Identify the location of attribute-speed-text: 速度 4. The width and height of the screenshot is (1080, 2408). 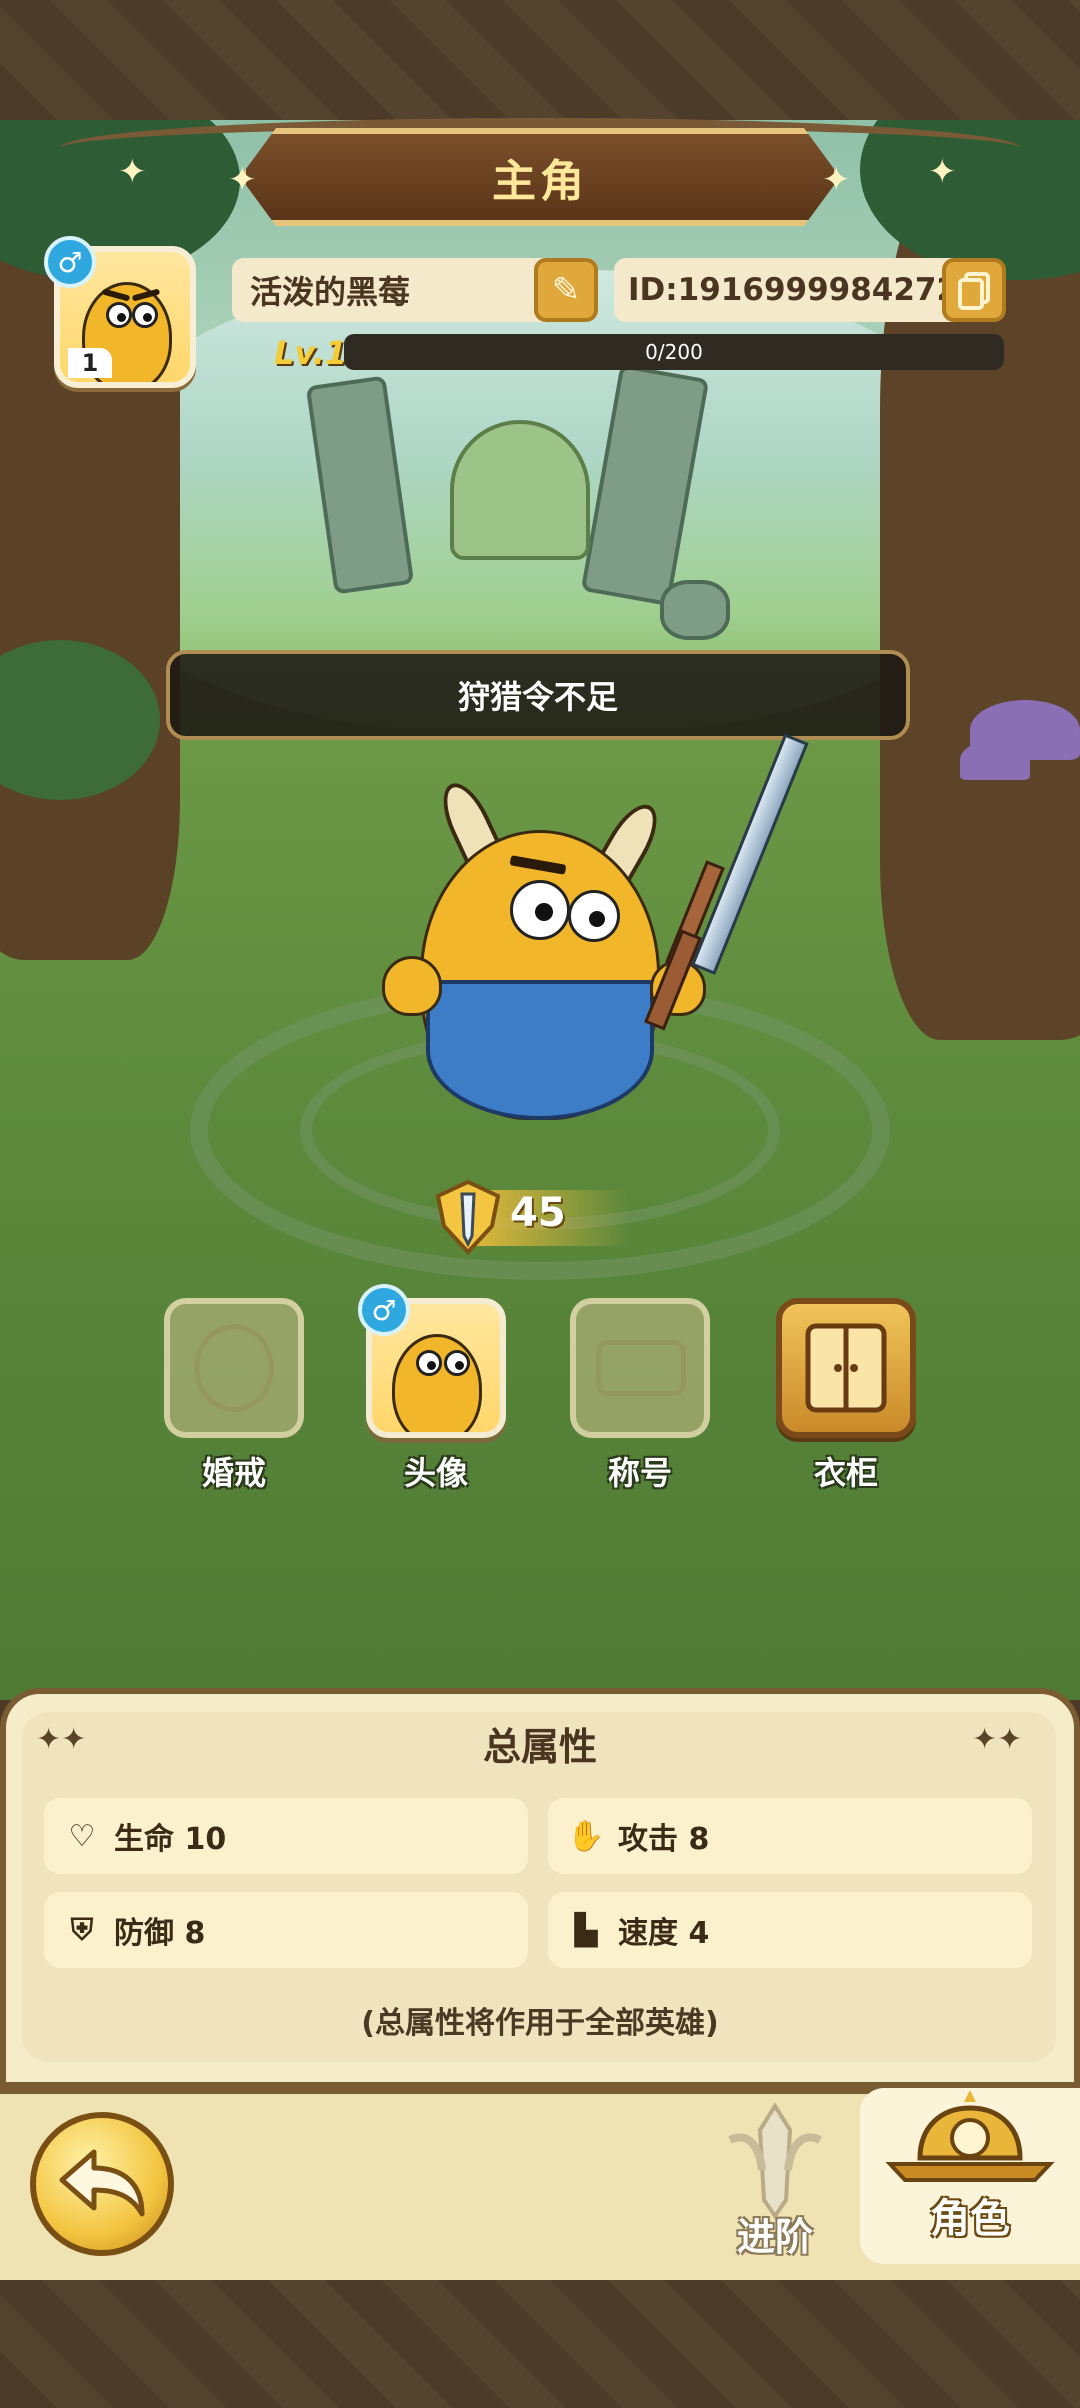
(664, 1933).